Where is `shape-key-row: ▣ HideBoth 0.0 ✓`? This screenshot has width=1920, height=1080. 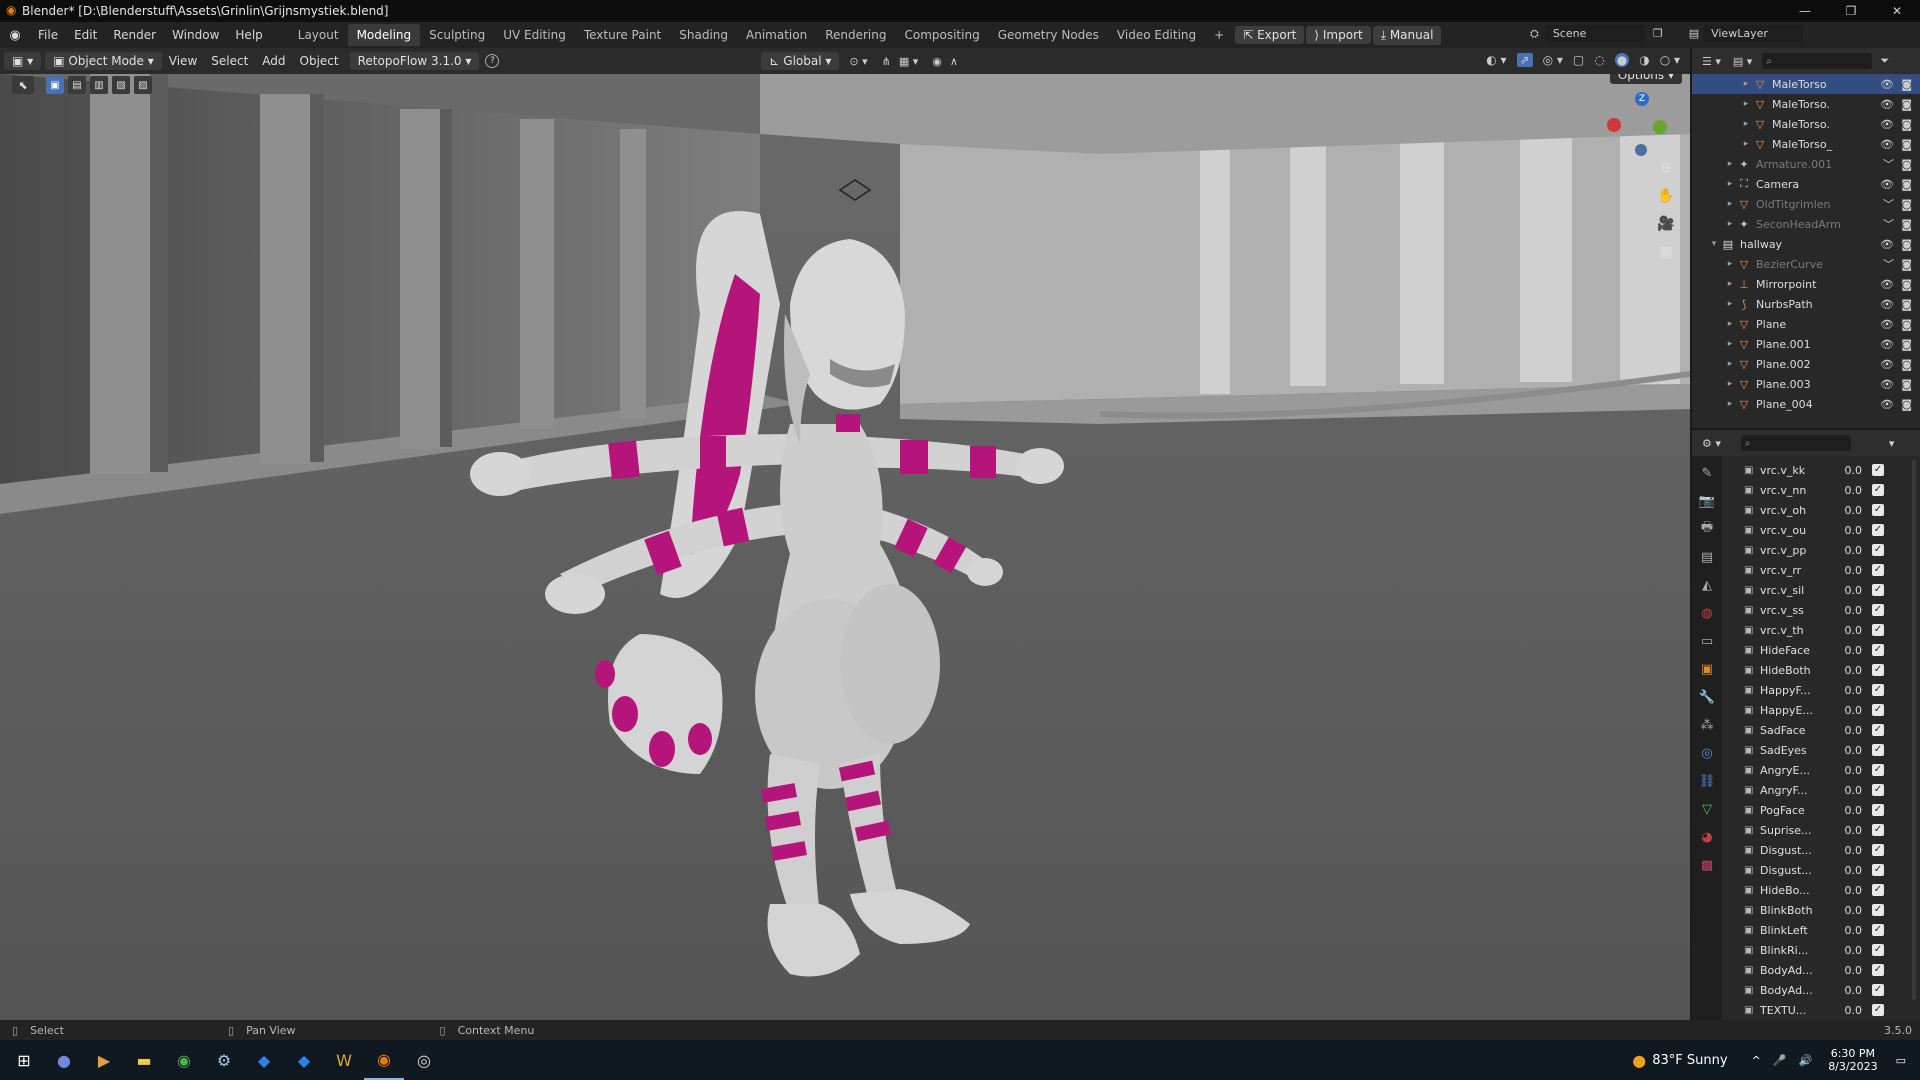
shape-key-row: ▣ HideBoth 0.0 ✓ is located at coordinates (1830, 670).